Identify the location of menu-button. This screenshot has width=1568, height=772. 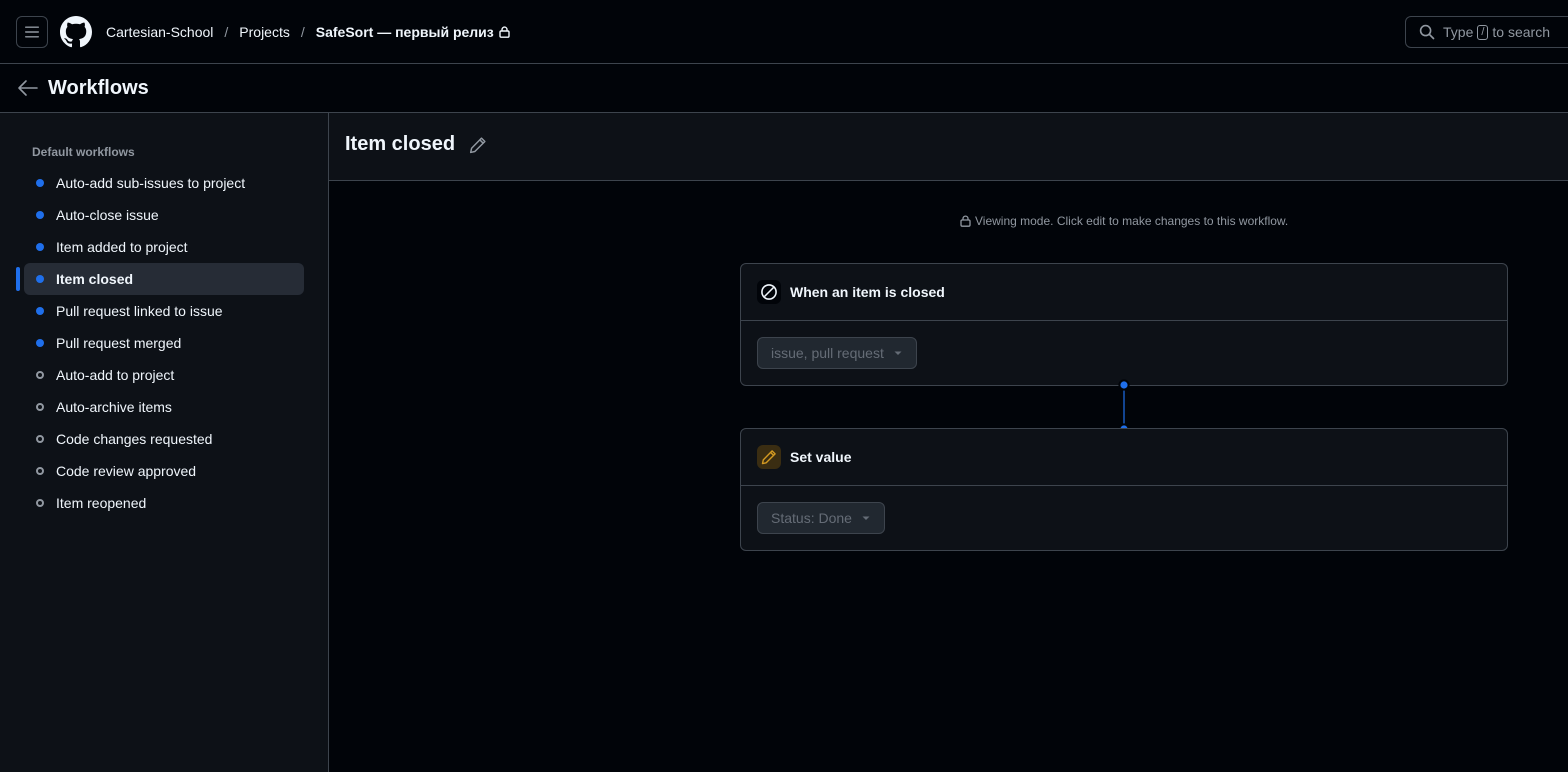
(32, 32).